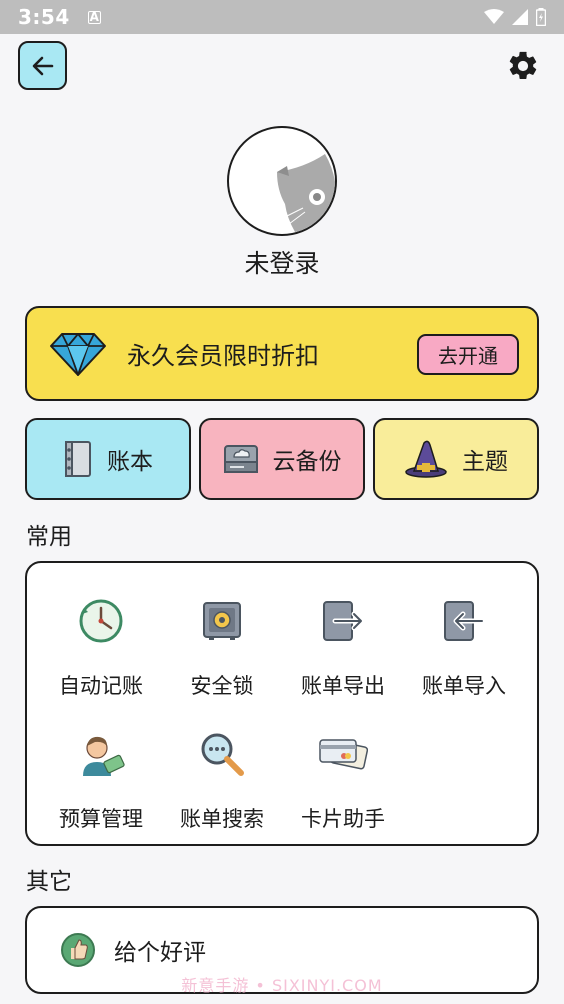 This screenshot has width=564, height=1004. What do you see at coordinates (464, 648) in the screenshot?
I see `tool-import-bill: 账单导入` at bounding box center [464, 648].